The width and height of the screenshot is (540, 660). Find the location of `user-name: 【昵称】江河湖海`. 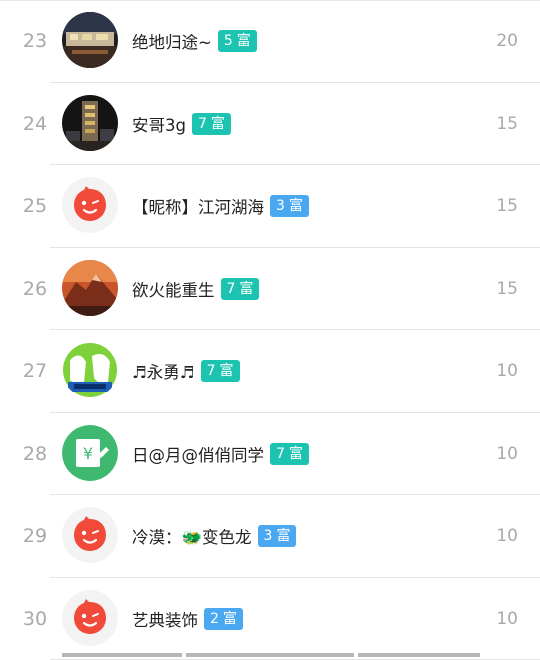

user-name: 【昵称】江河湖海 is located at coordinates (198, 206).